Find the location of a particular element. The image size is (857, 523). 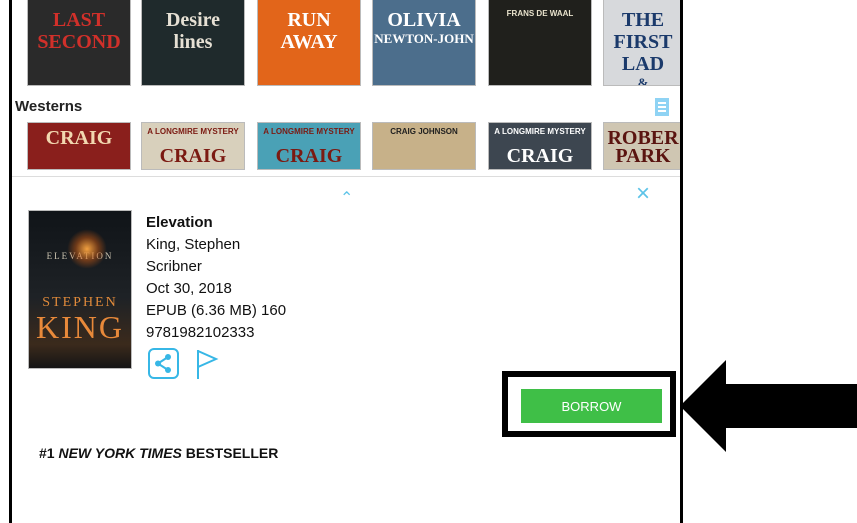

borrow-highlight-box: BORROW is located at coordinates (589, 404).